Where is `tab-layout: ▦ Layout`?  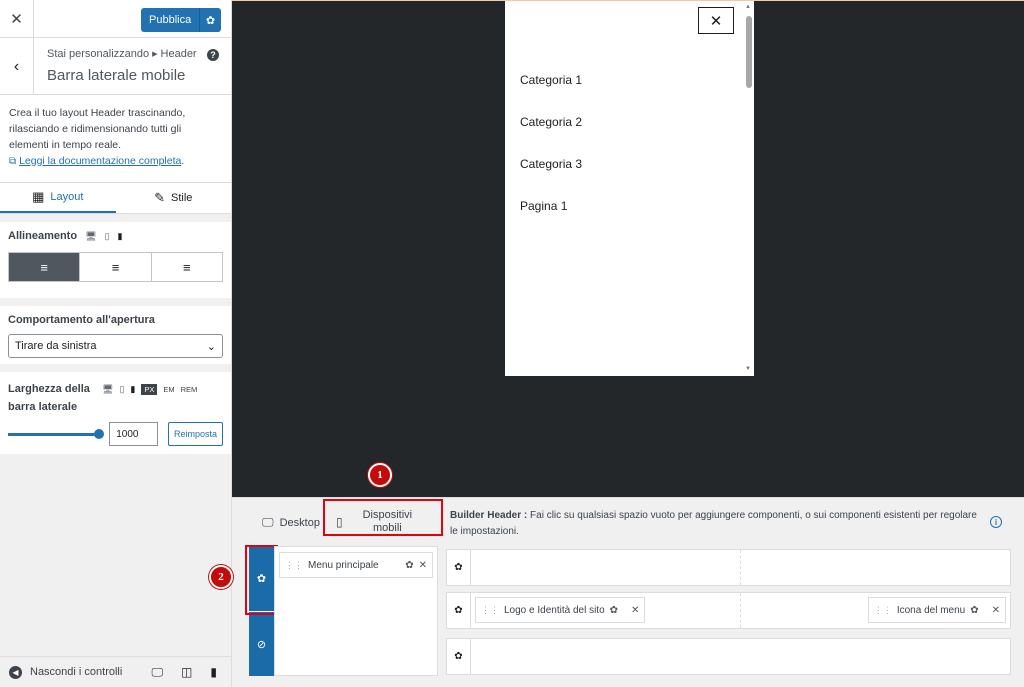
tab-layout: ▦ Layout is located at coordinates (58, 198).